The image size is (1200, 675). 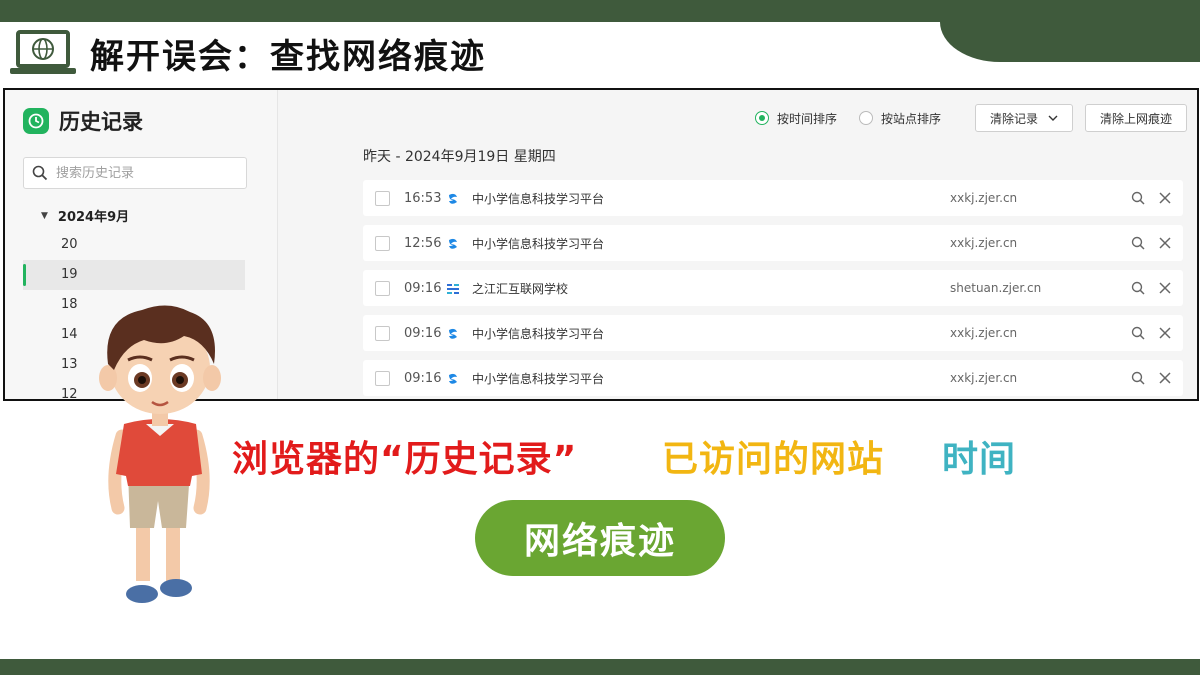 What do you see at coordinates (134, 275) in the screenshot?
I see `day-item-selected: 19` at bounding box center [134, 275].